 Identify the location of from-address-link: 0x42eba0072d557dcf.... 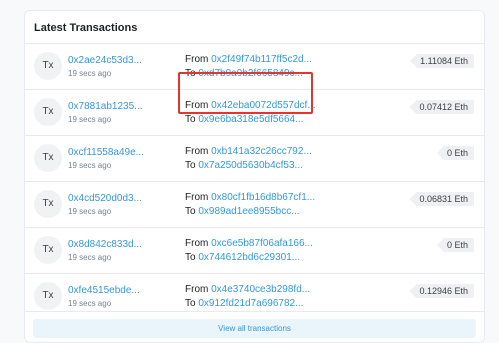
(263, 105).